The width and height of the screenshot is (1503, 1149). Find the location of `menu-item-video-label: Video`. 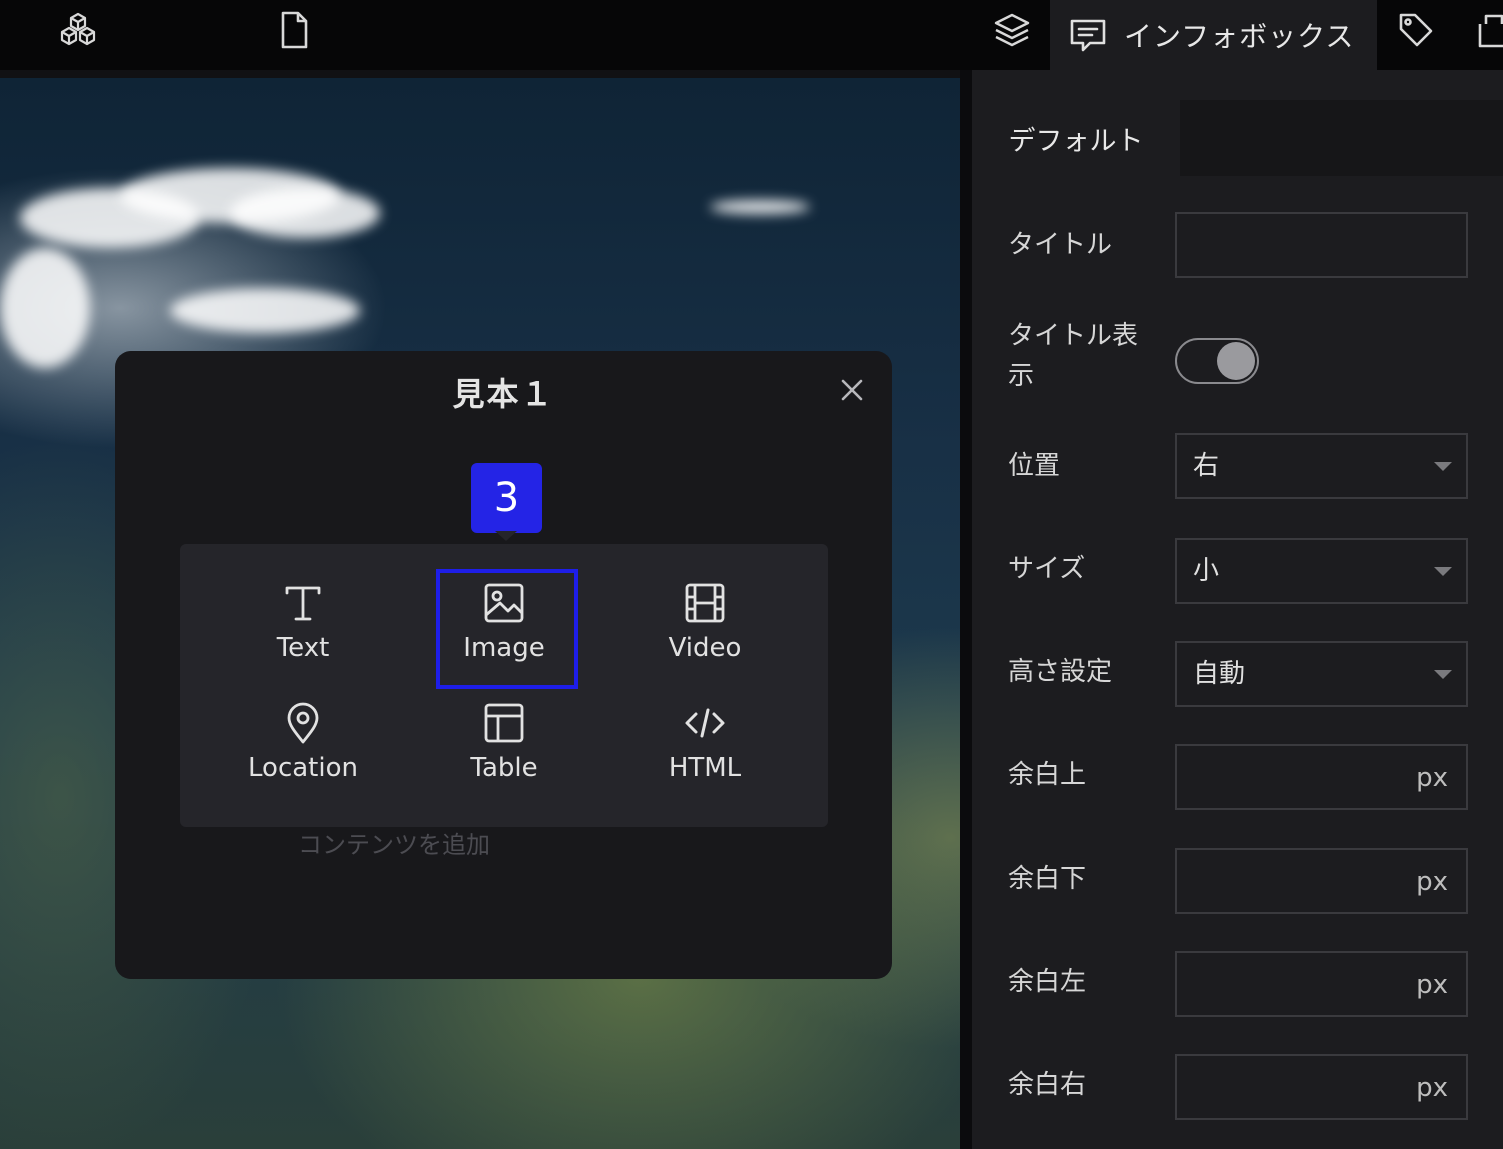

menu-item-video-label: Video is located at coordinates (705, 648).